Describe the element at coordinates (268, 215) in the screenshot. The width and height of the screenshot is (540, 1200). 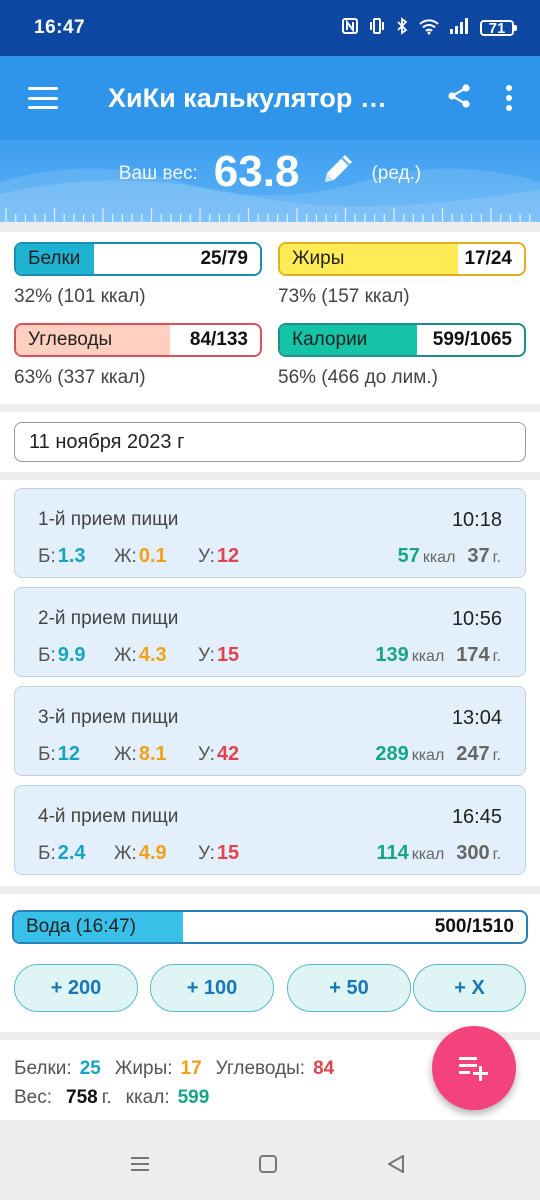
I see `ruler-scale` at that location.